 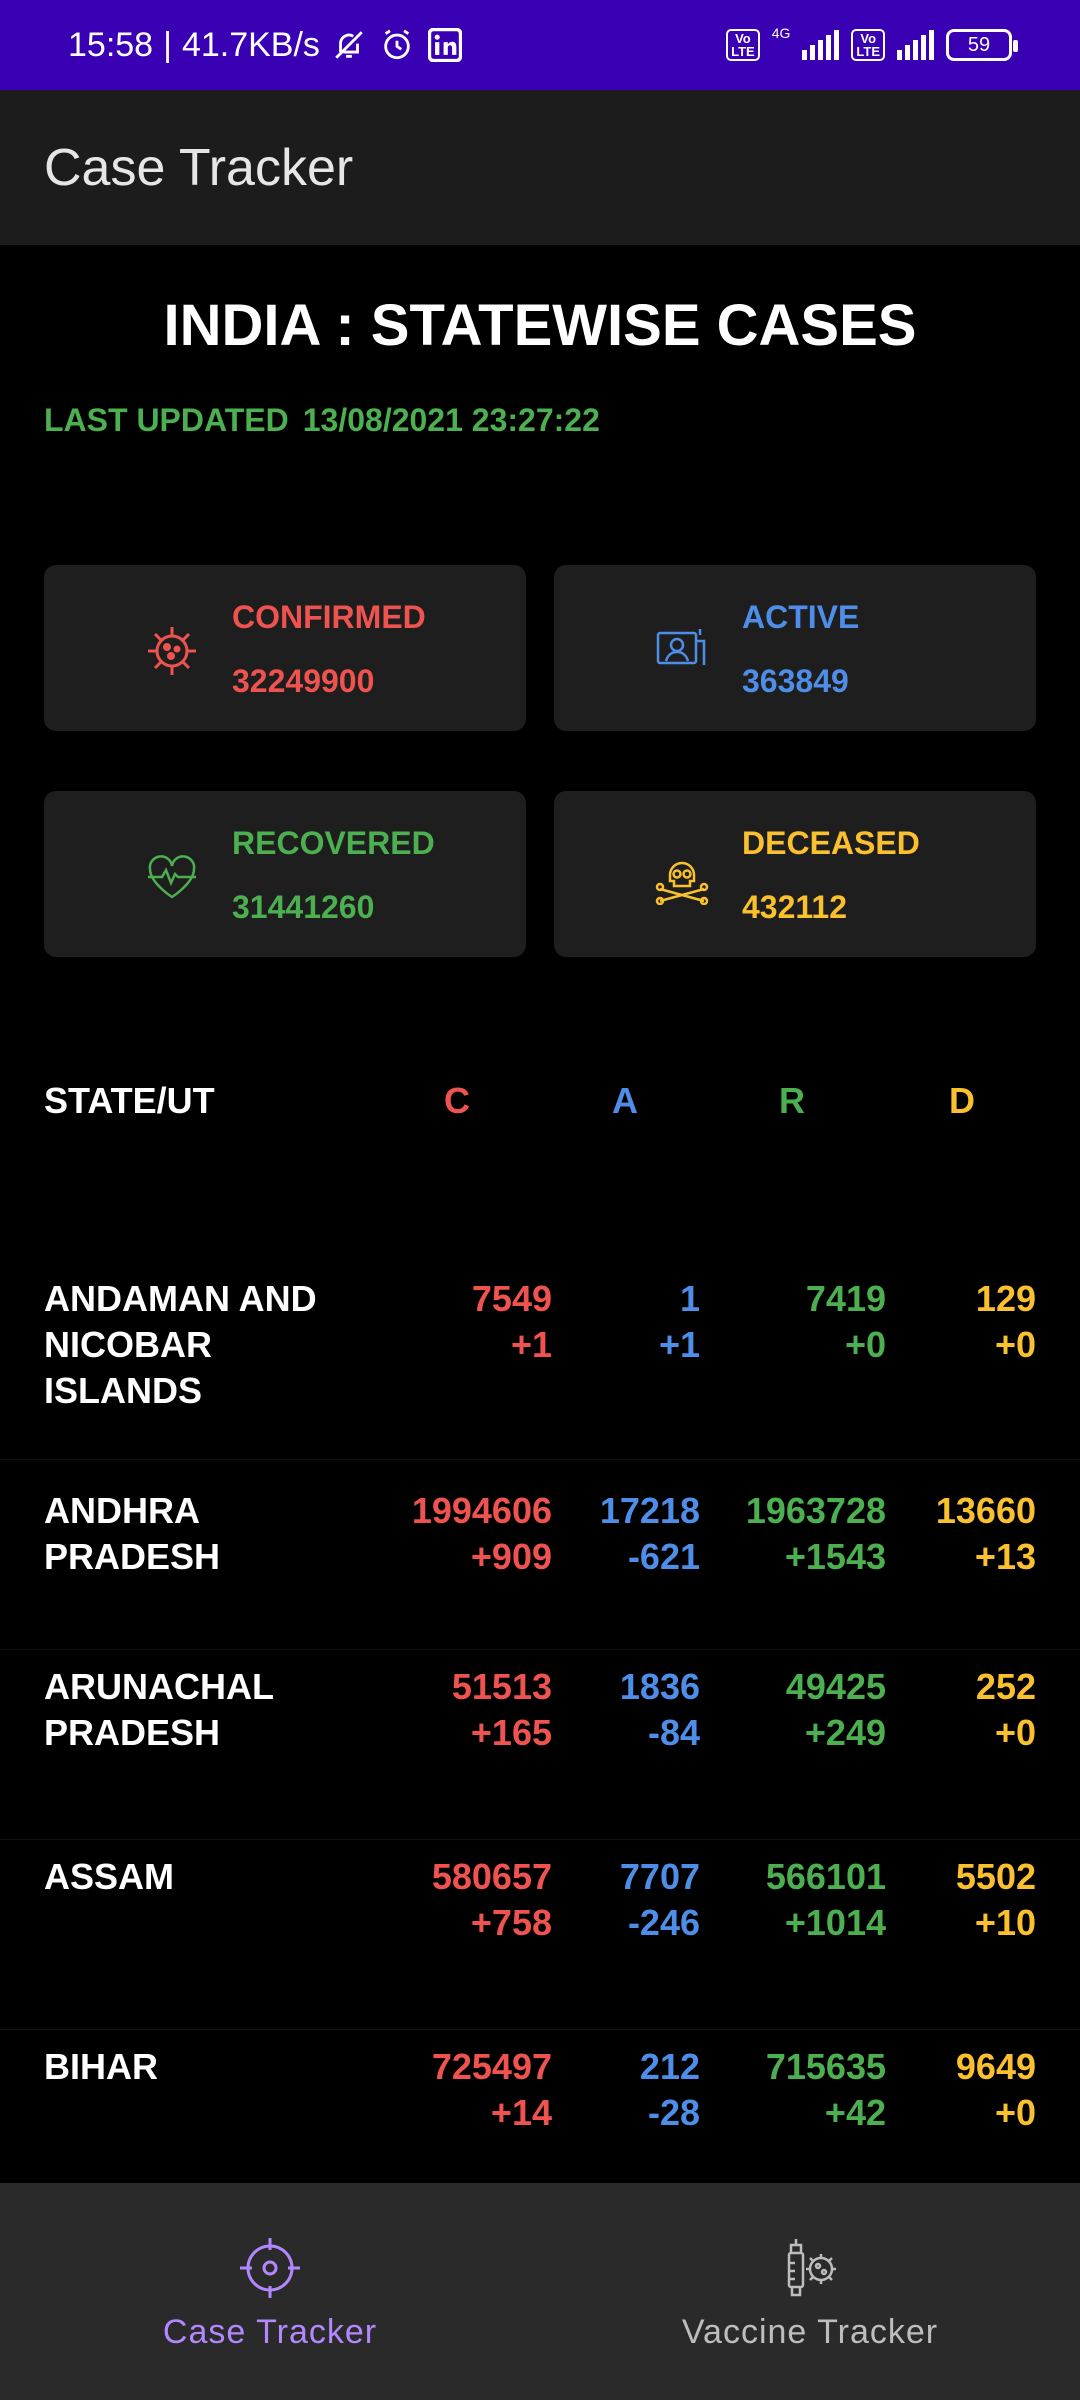 I want to click on confirmed-label: CONFIRMED, so click(x=329, y=617).